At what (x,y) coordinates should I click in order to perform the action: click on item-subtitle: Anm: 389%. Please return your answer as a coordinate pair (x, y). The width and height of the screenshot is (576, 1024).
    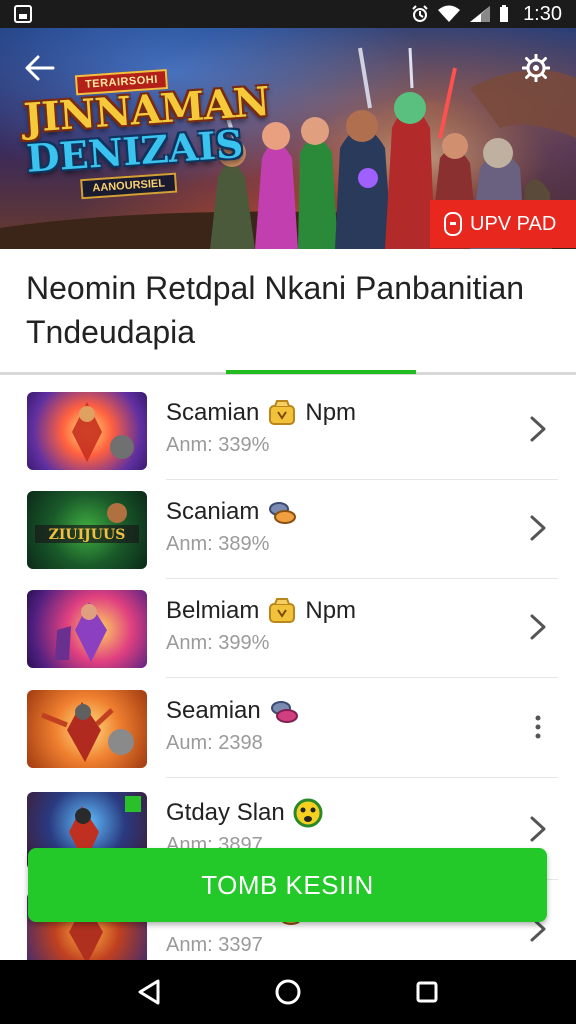
    Looking at the image, I should click on (218, 544).